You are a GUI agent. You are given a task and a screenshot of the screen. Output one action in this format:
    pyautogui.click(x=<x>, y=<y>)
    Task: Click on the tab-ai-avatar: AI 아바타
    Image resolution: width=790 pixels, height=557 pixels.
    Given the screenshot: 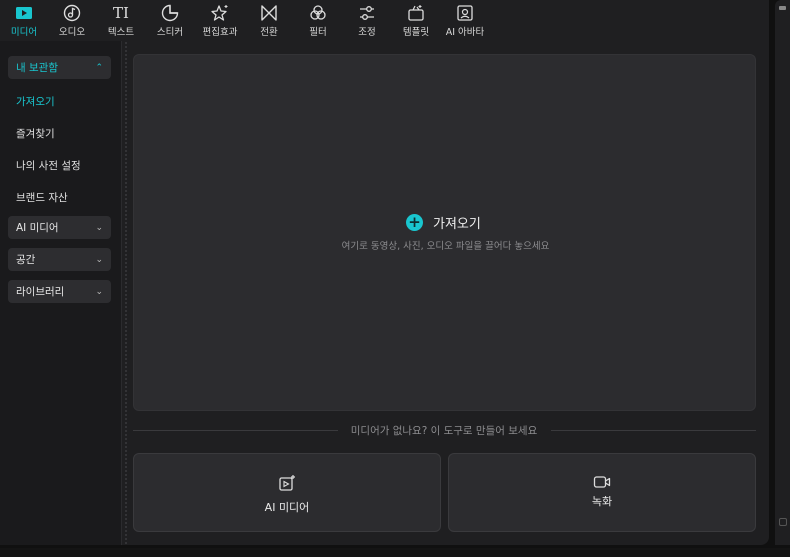 What is the action you would take?
    pyautogui.click(x=465, y=21)
    